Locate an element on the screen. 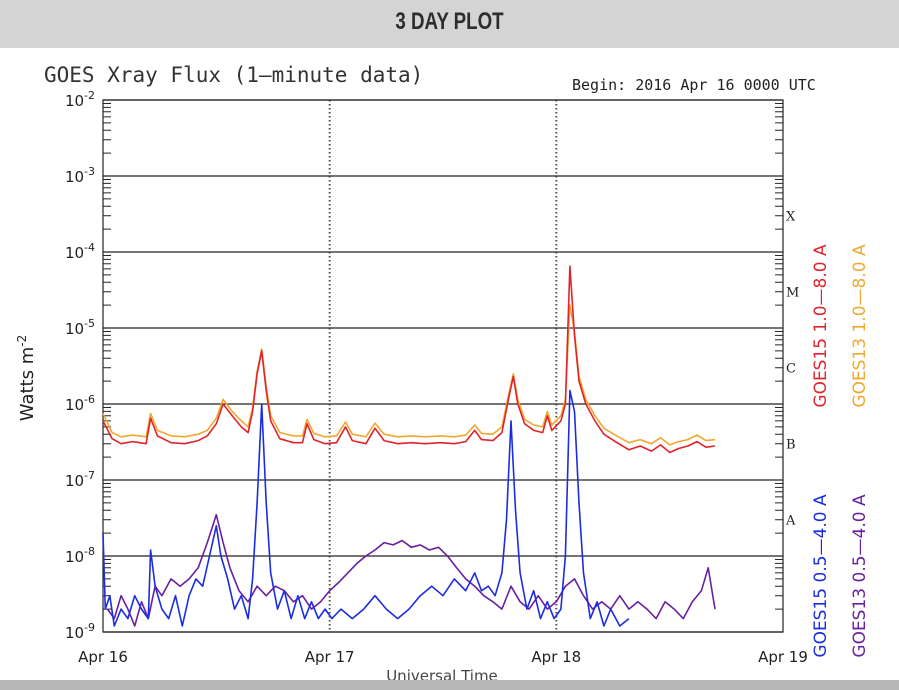 This screenshot has height=690, width=899. flare-class-label-C: C is located at coordinates (791, 369).